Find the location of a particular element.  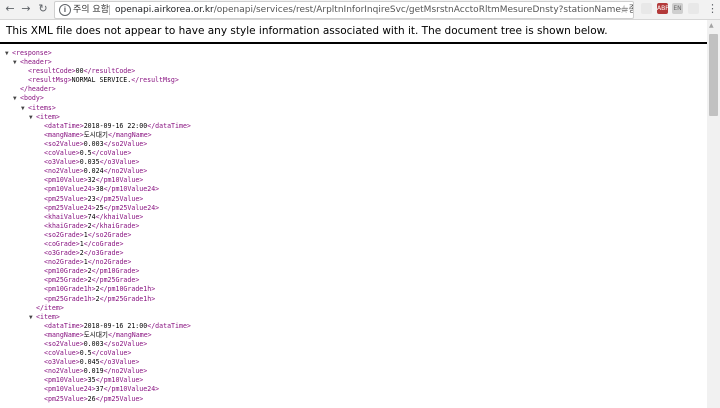

xml-open-tag: <no2Value> is located at coordinates (64, 171).